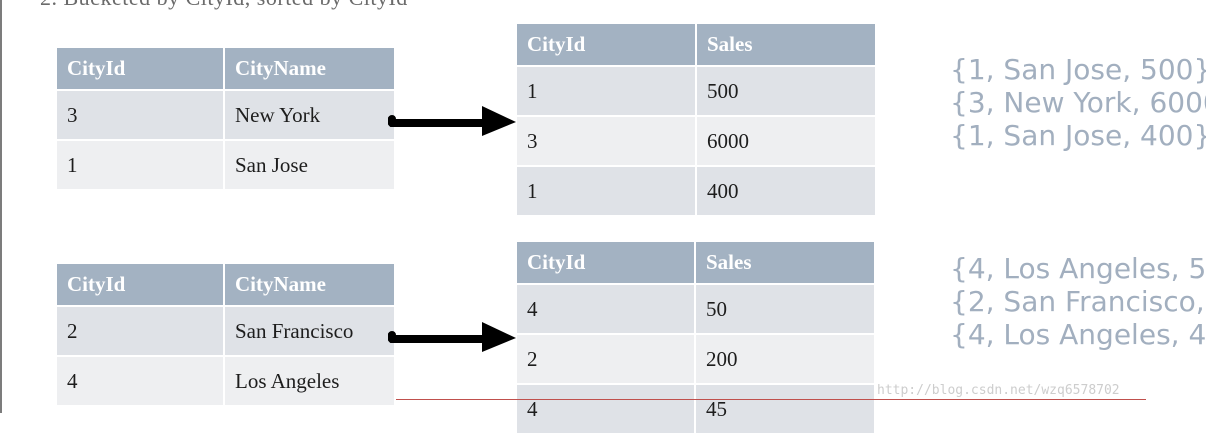 This screenshot has height=435, width=1206. I want to click on tuple-line: {1, San Jose, 400}, so click(1078, 135).